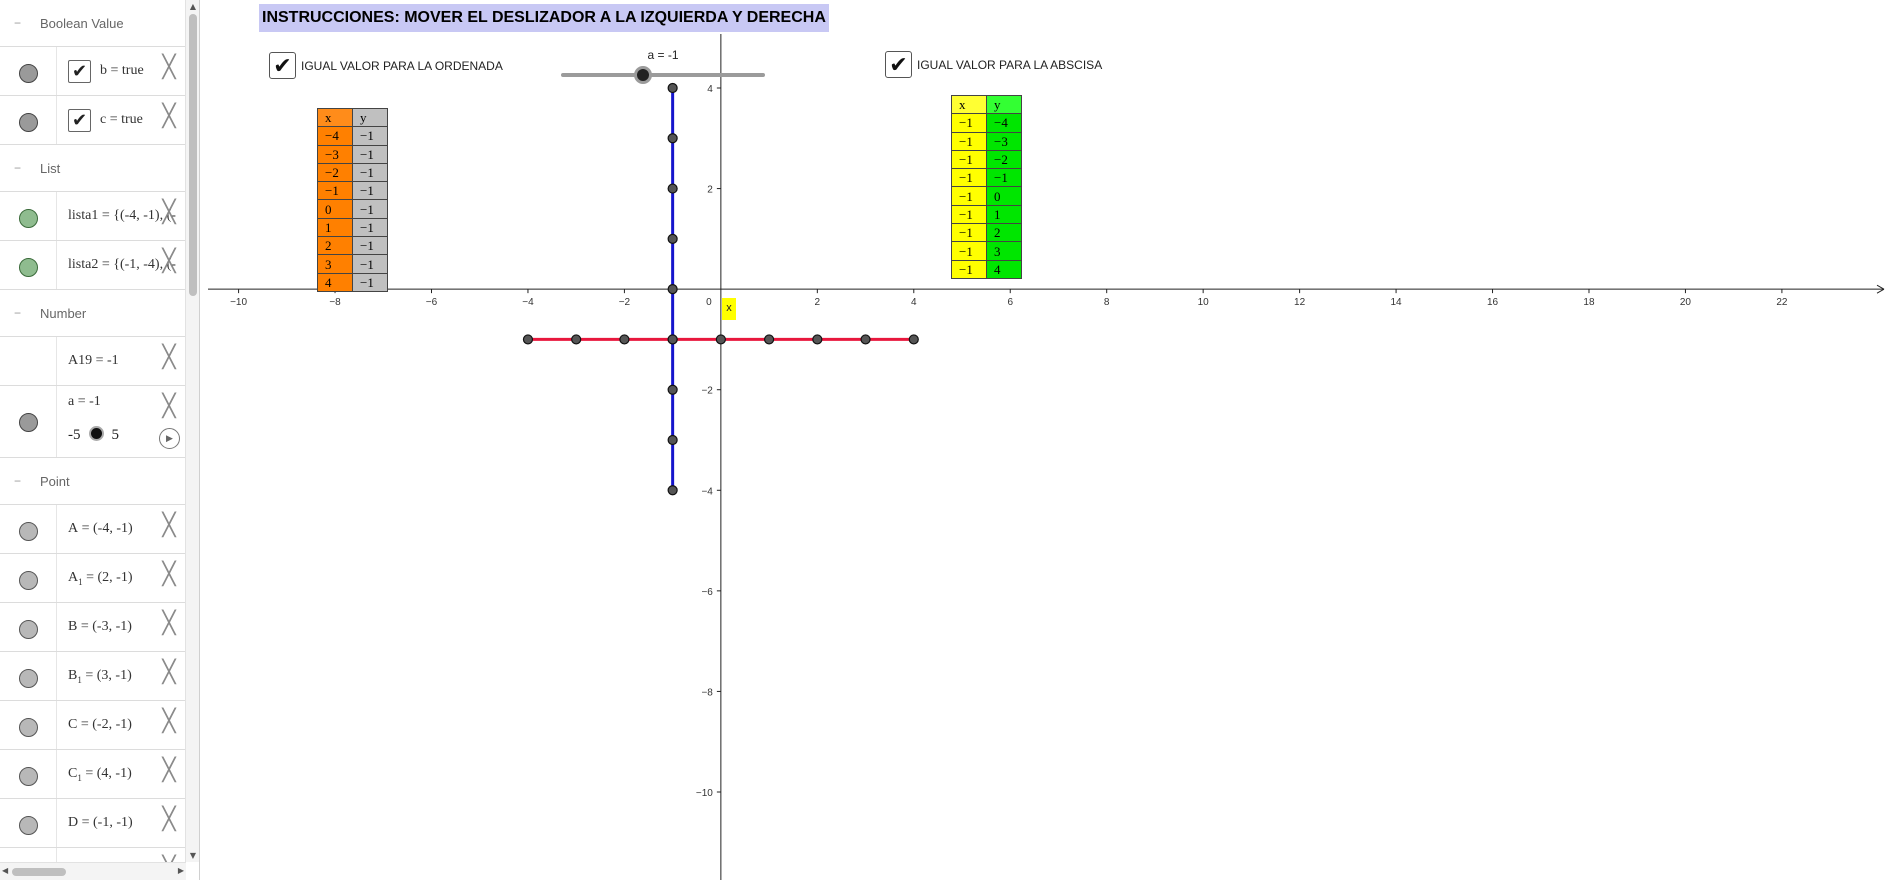 Image resolution: width=1888 pixels, height=880 pixels. Describe the element at coordinates (93, 71) in the screenshot. I see `algebra-item-b: ✔ b = true ╳` at that location.